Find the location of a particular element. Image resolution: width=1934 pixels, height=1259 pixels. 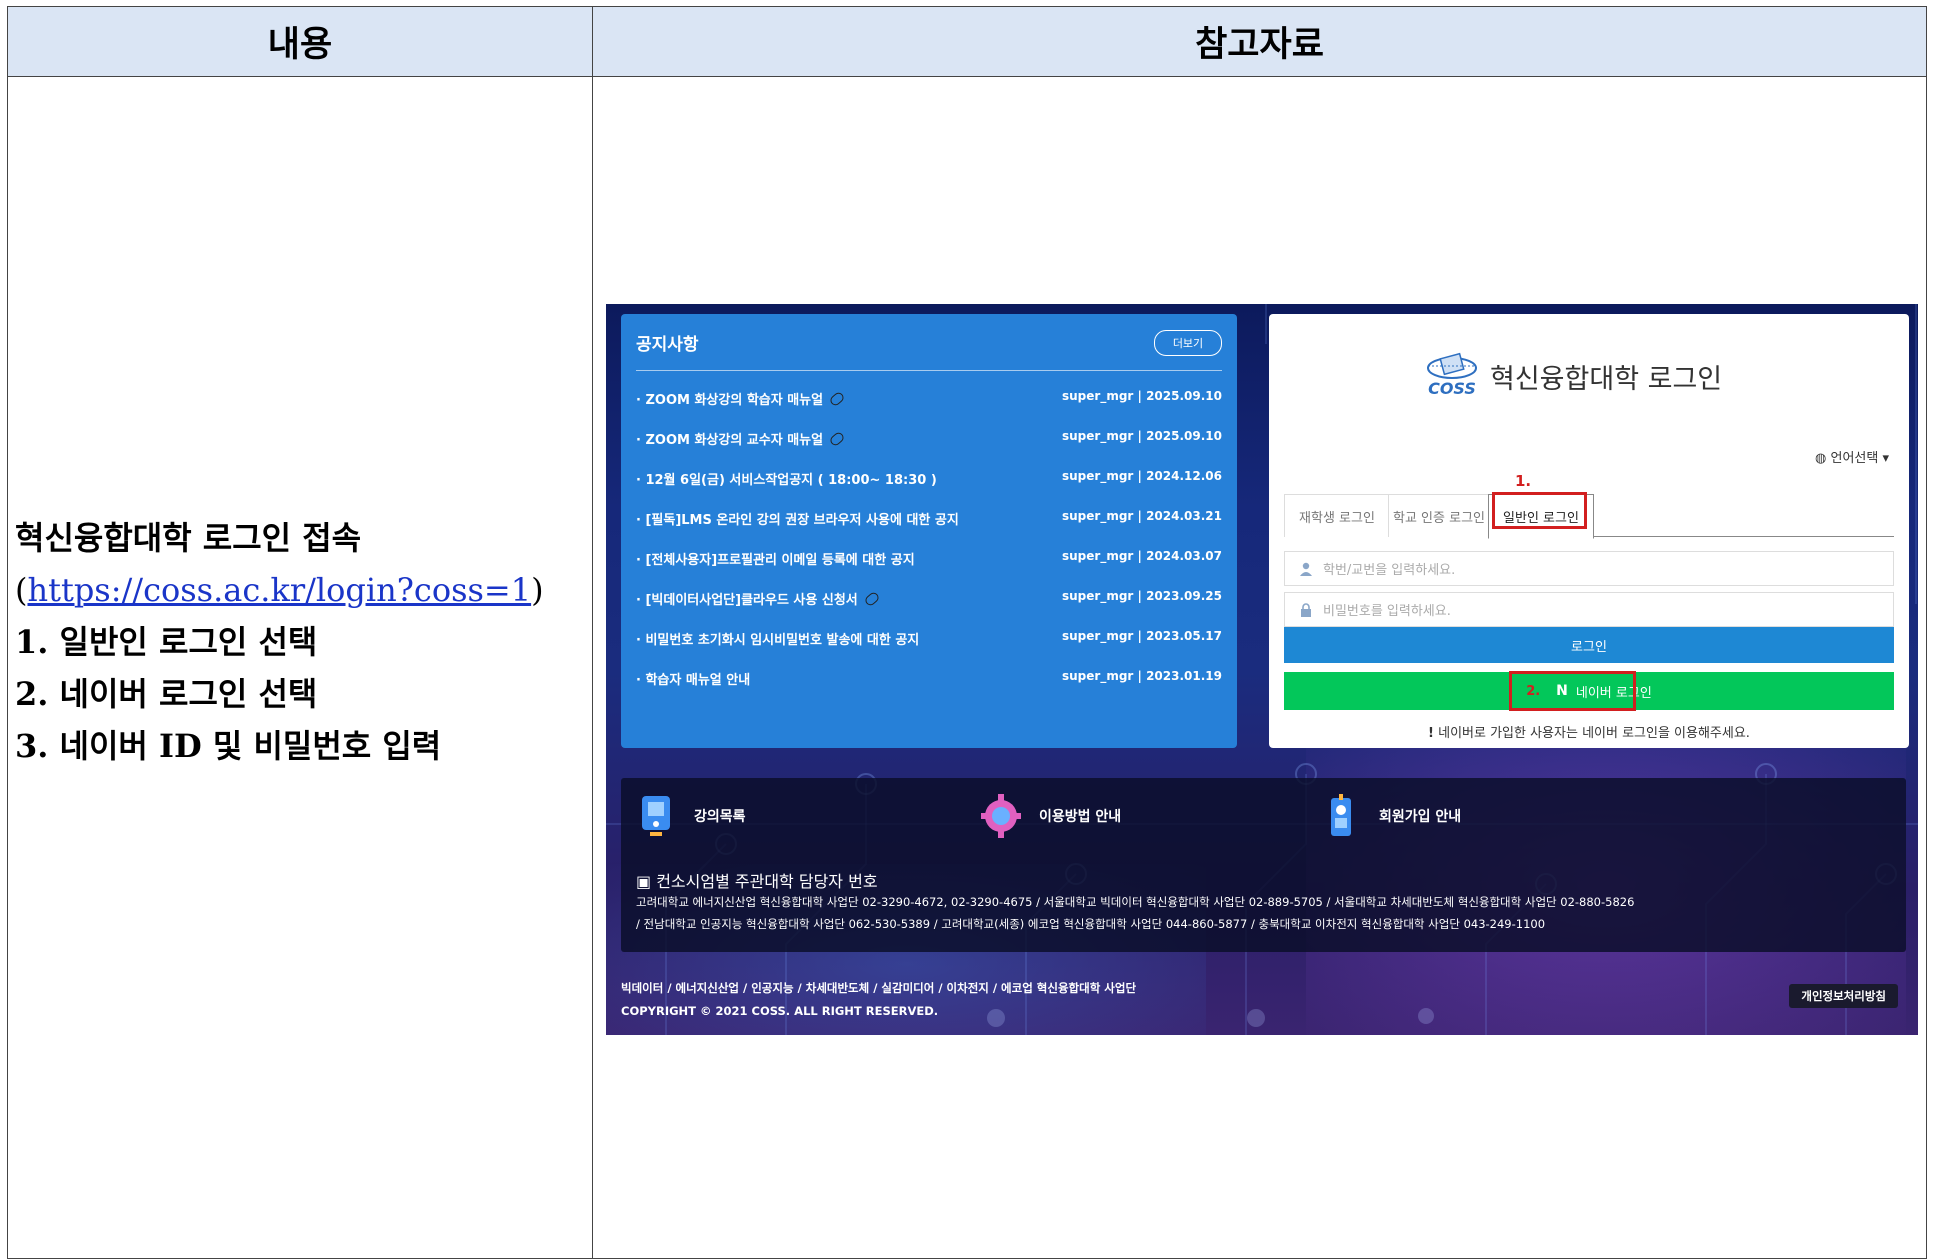

id-placeholder: 학번/교번을 입력하세요. is located at coordinates (1389, 570).